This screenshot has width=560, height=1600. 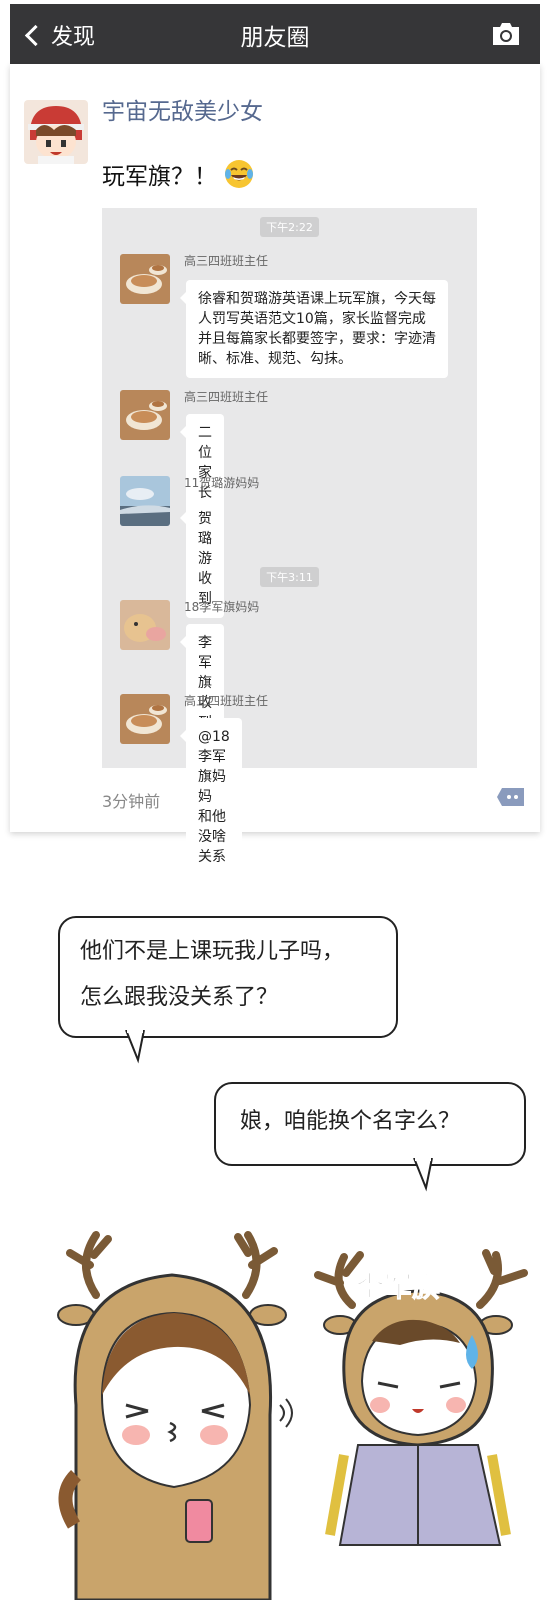 I want to click on laugh-cry-emoji-icon, so click(x=239, y=174).